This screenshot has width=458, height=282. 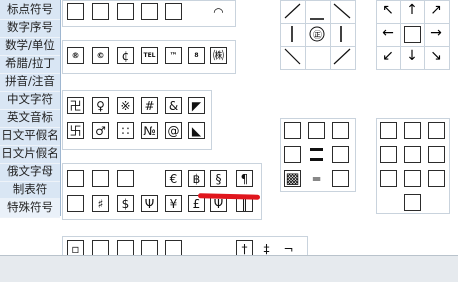 I want to click on symbol-cell-cent: ¢, so click(x=125, y=55).